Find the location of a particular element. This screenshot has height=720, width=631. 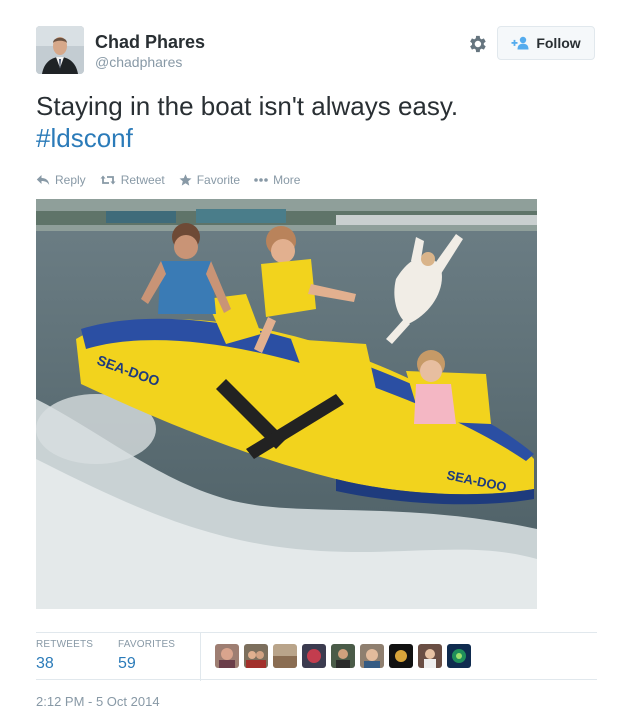

user-handle: @chadphares is located at coordinates (138, 62).